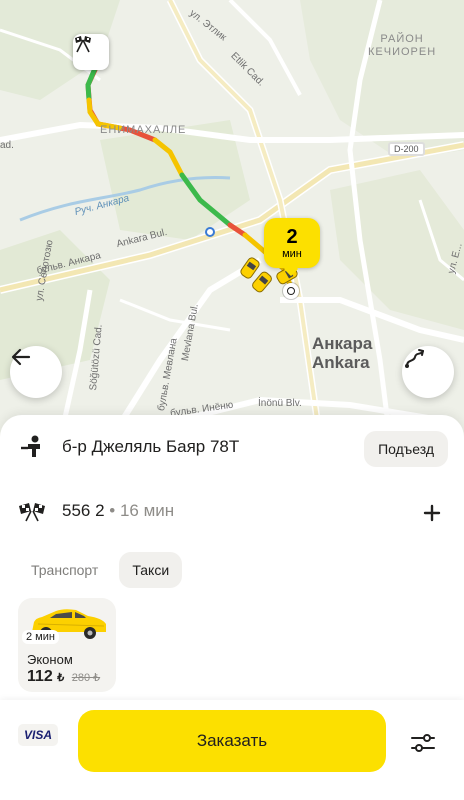  Describe the element at coordinates (50, 659) in the screenshot. I see `tariff-name: Эконом` at that location.